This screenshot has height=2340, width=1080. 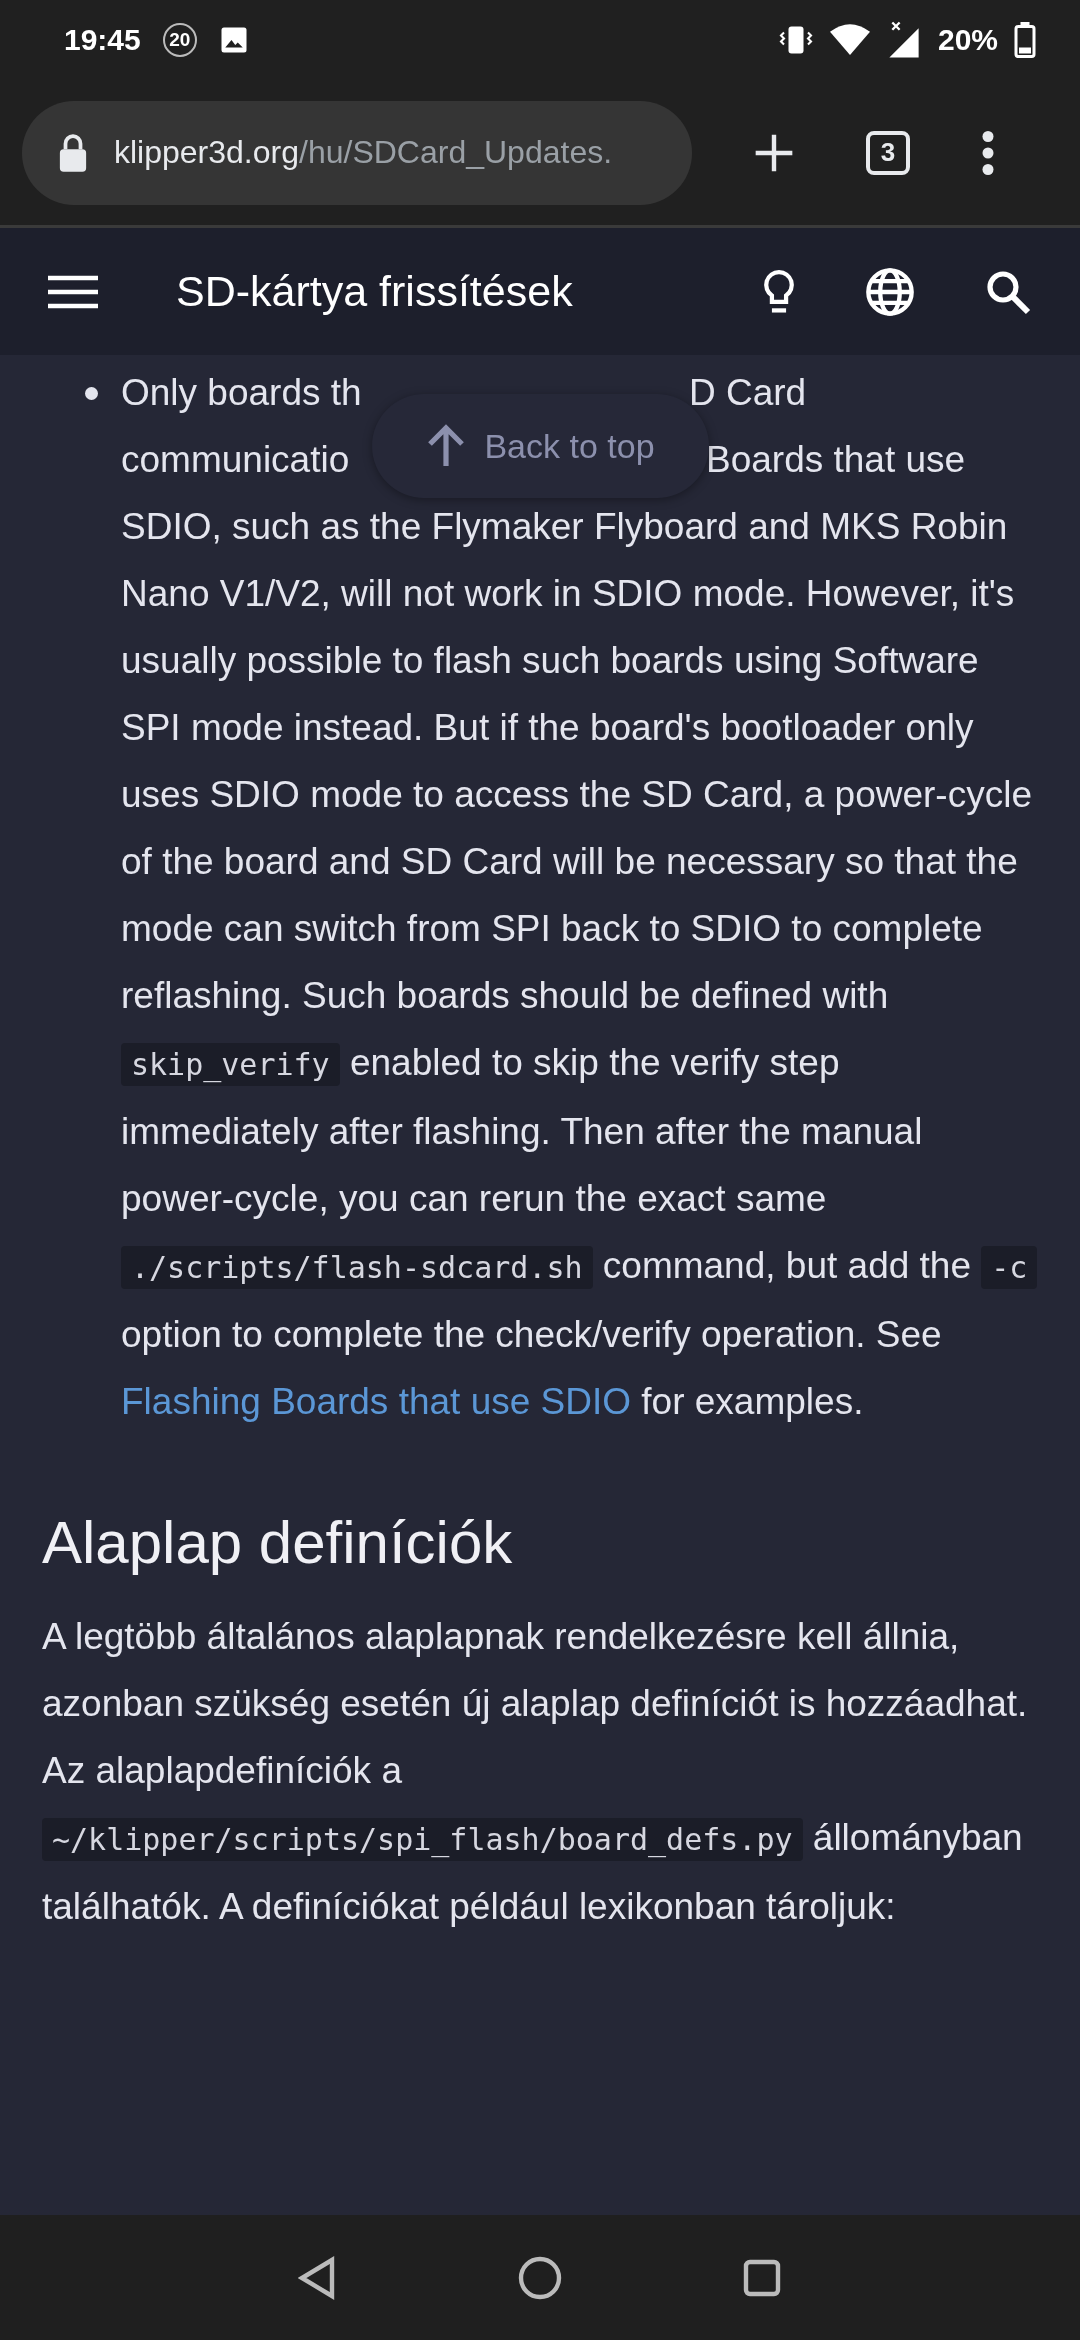 What do you see at coordinates (278, 1543) in the screenshot?
I see `section-heading: Alaplap definíciók` at bounding box center [278, 1543].